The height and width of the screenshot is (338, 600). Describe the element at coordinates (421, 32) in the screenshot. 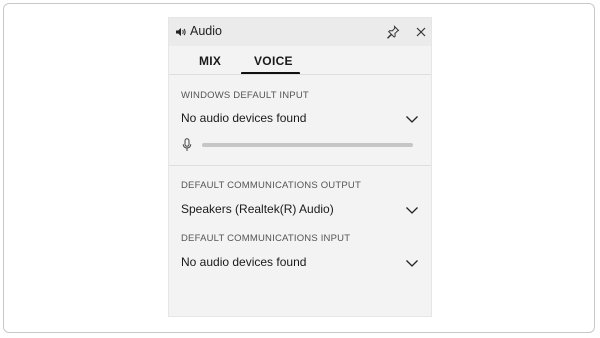

I see `close-icon` at that location.